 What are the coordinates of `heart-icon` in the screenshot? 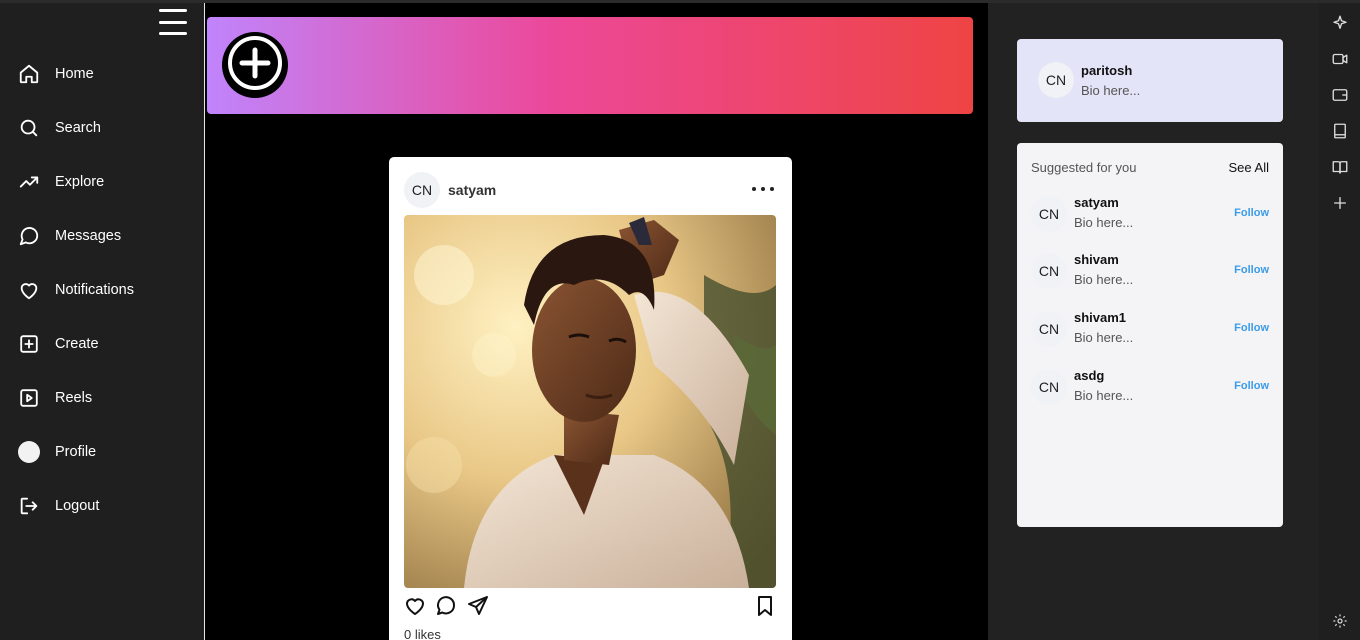 It's located at (29, 290).